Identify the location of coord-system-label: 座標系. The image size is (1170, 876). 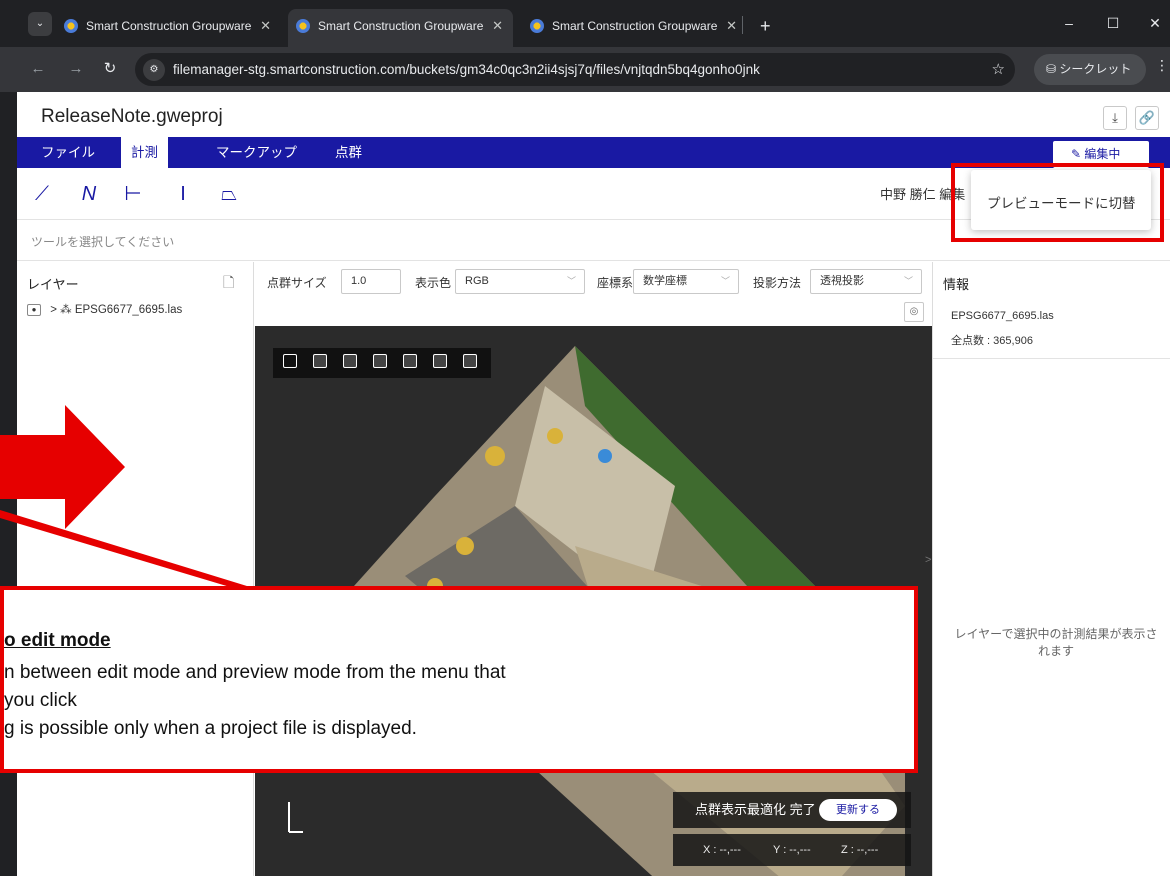
(615, 283).